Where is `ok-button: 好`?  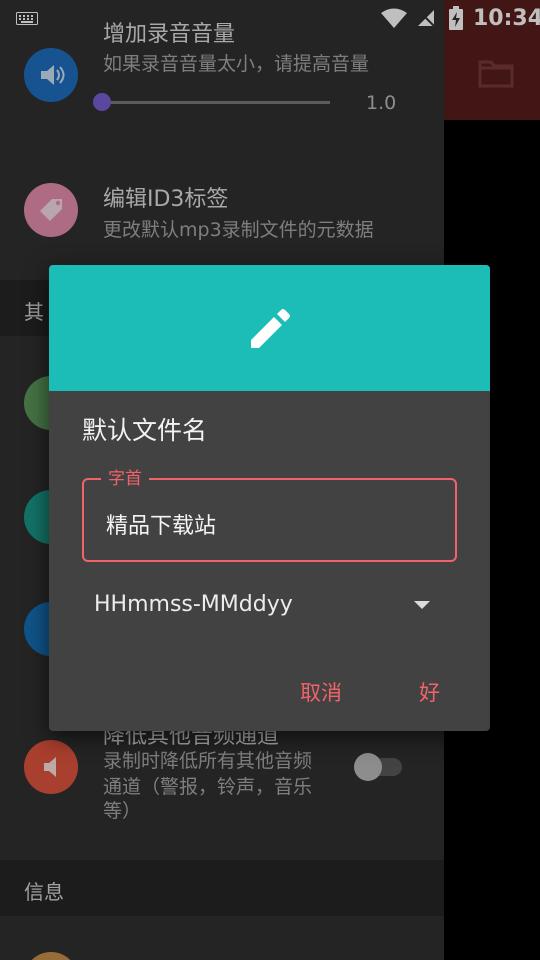 ok-button: 好 is located at coordinates (429, 692).